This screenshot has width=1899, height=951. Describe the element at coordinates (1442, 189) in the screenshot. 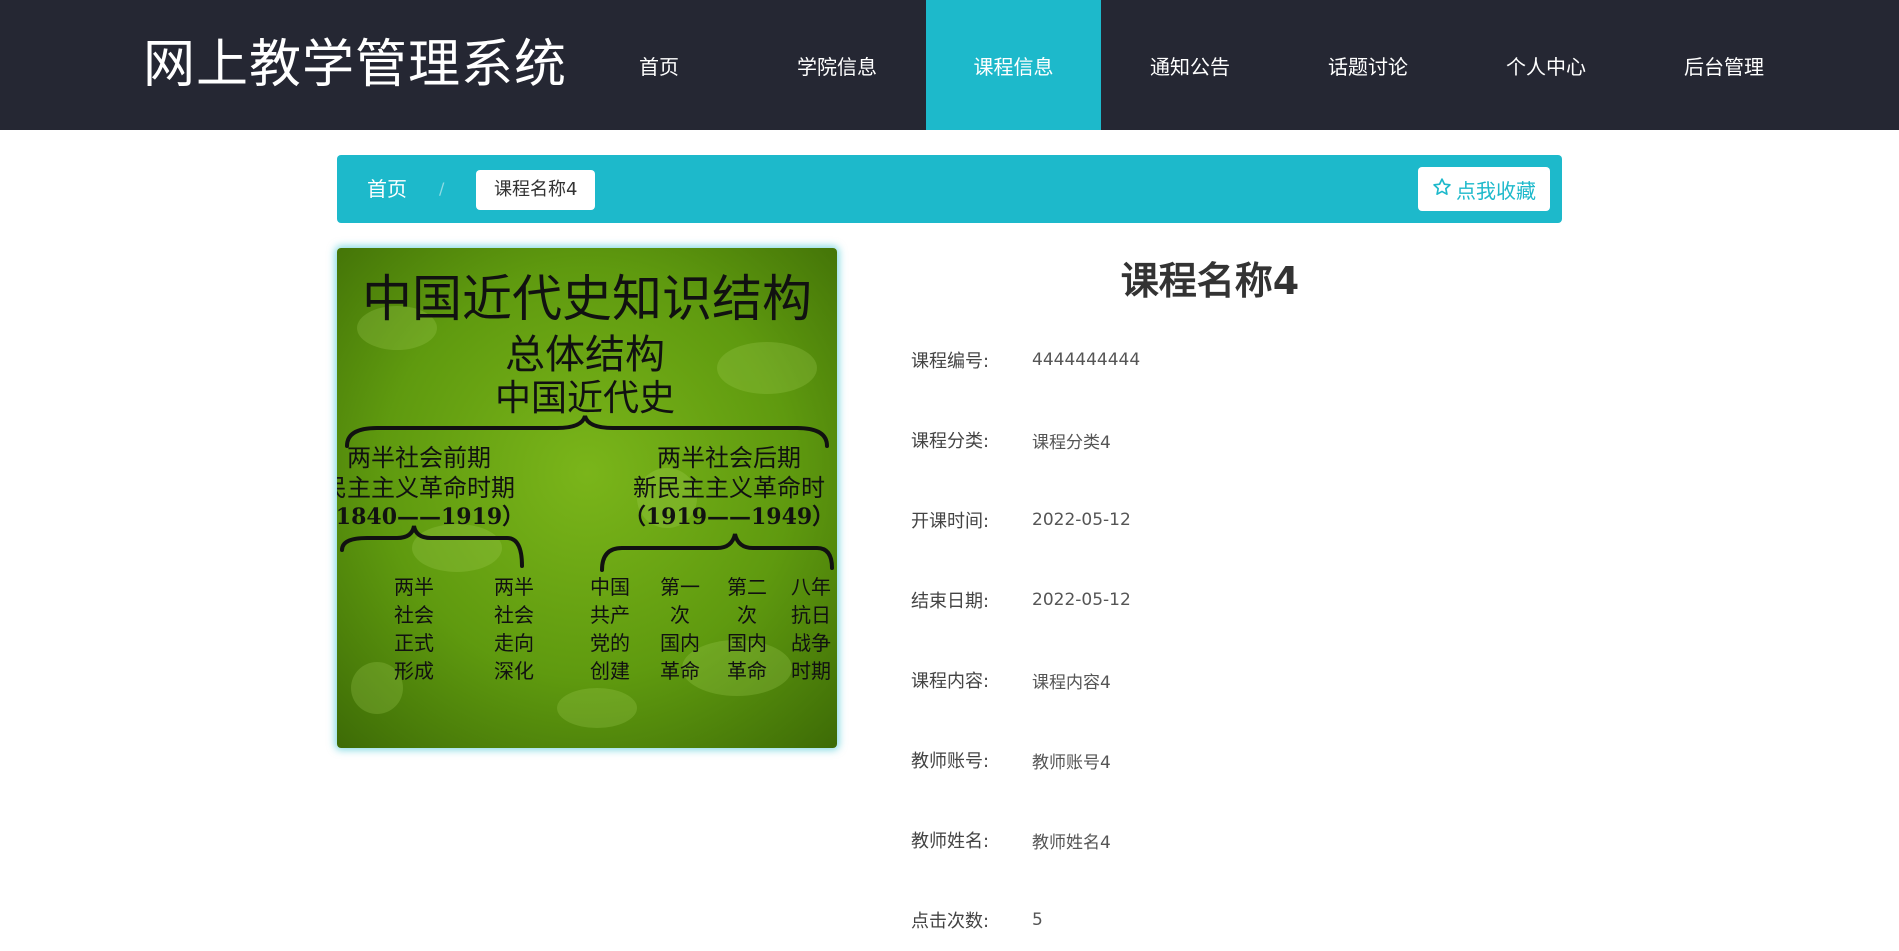

I see `star-icon` at that location.